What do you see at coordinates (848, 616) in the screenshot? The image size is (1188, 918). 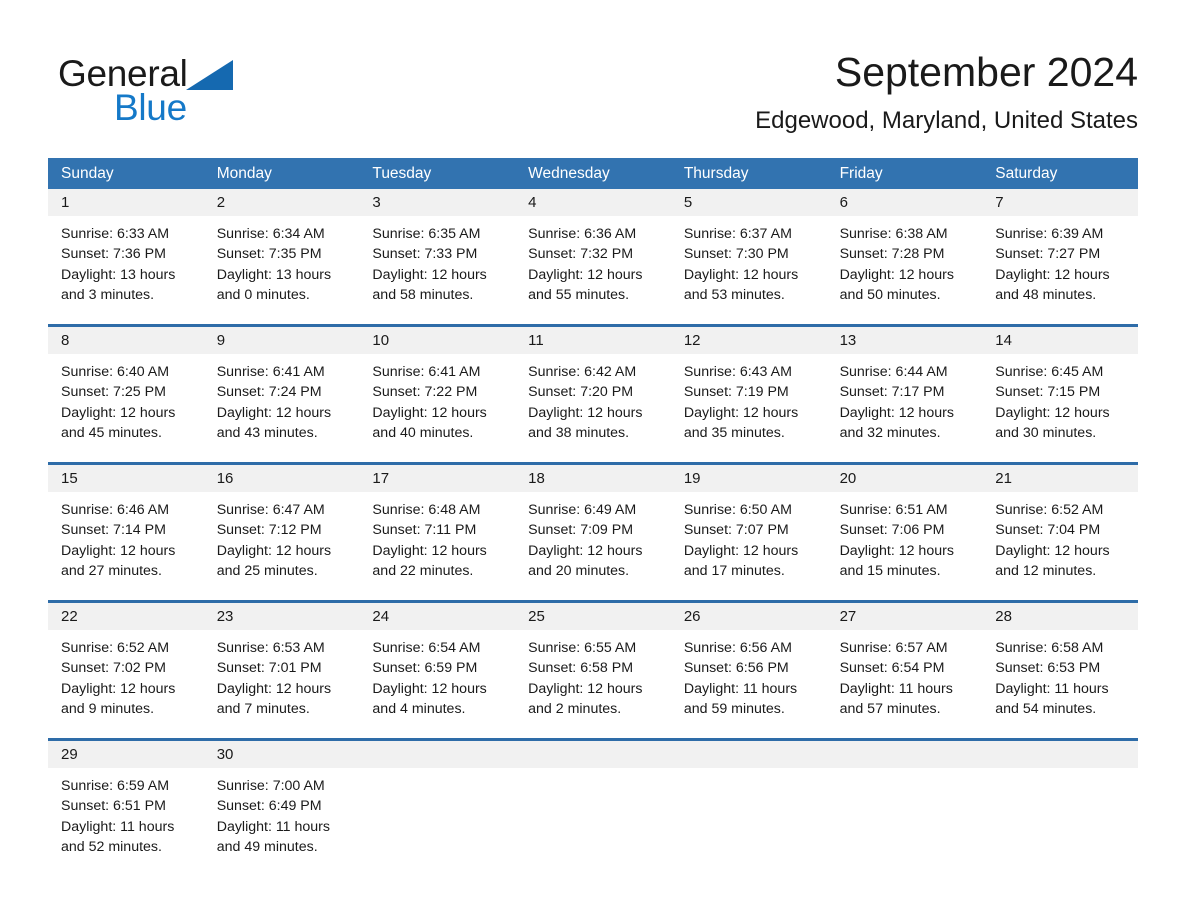 I see `day-number: 27` at bounding box center [848, 616].